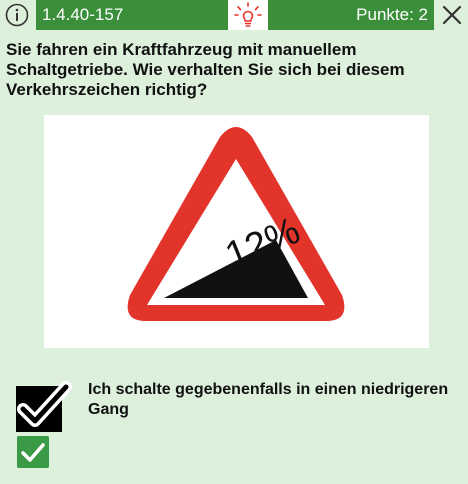 The width and height of the screenshot is (468, 484). I want to click on close-icon, so click(452, 15).